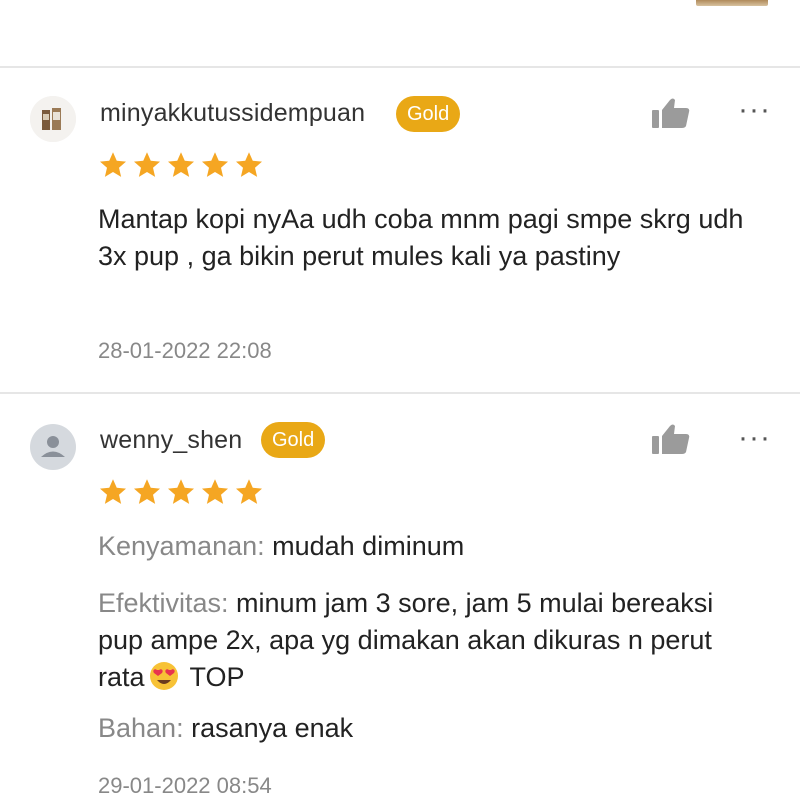 Image resolution: width=800 pixels, height=800 pixels. Describe the element at coordinates (163, 603) in the screenshot. I see `attribute-label: Efektivitas:` at that location.